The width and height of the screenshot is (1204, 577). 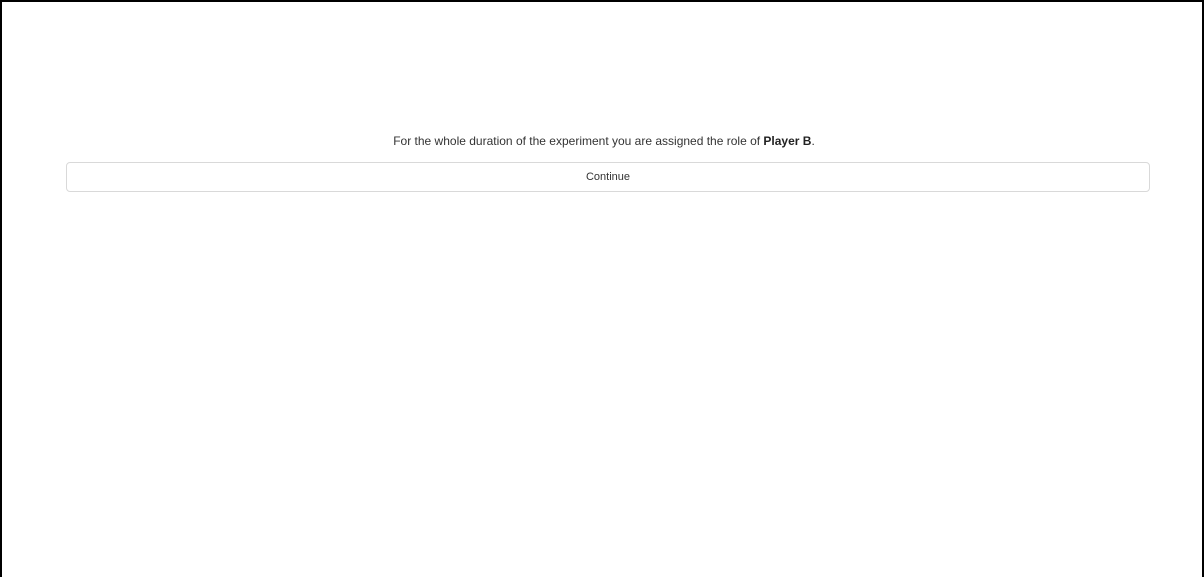 What do you see at coordinates (813, 141) in the screenshot?
I see `role-message-suffix: .` at bounding box center [813, 141].